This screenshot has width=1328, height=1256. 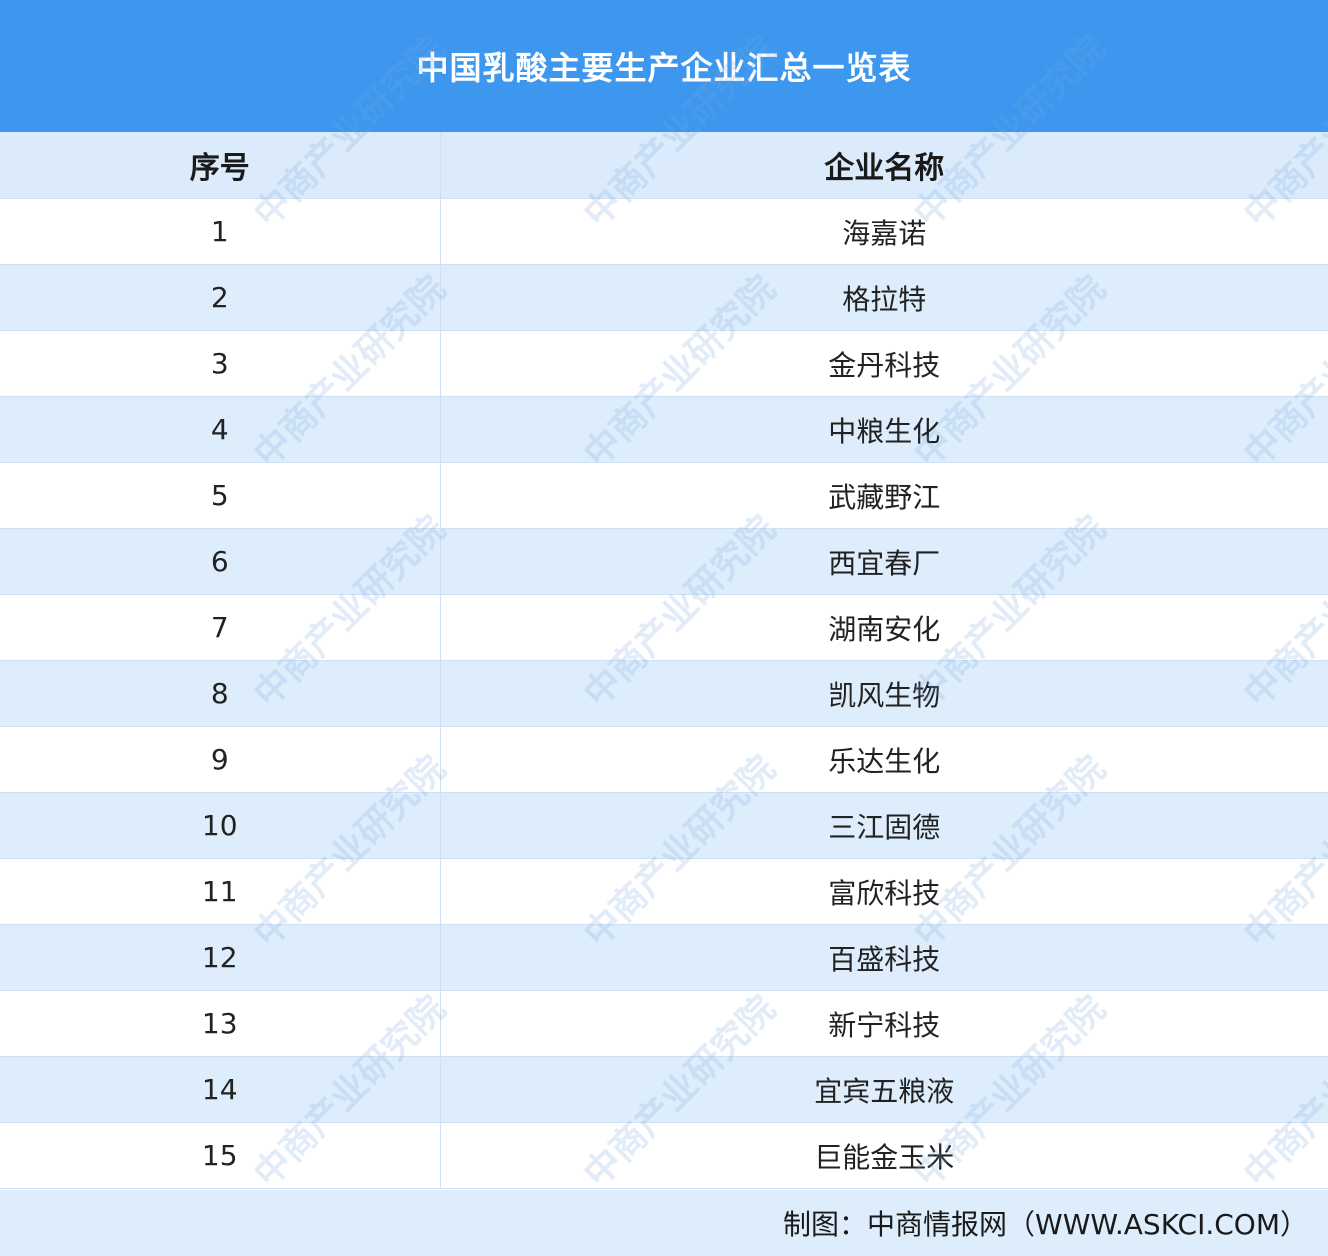 I want to click on table-row: 13 新宁科技, so click(x=664, y=1023).